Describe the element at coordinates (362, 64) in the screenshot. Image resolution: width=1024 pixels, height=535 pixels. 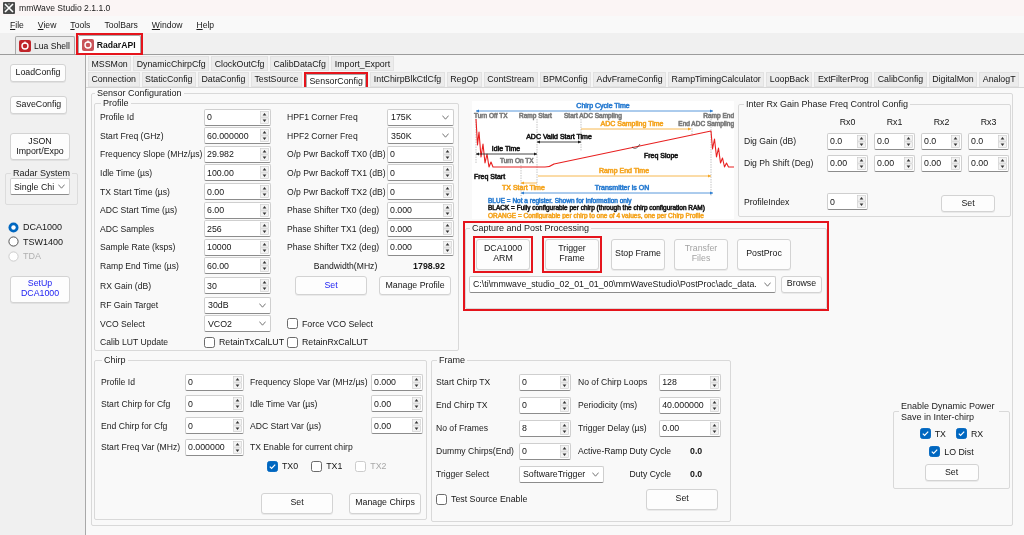
I see `page-tab: Import_Export` at that location.